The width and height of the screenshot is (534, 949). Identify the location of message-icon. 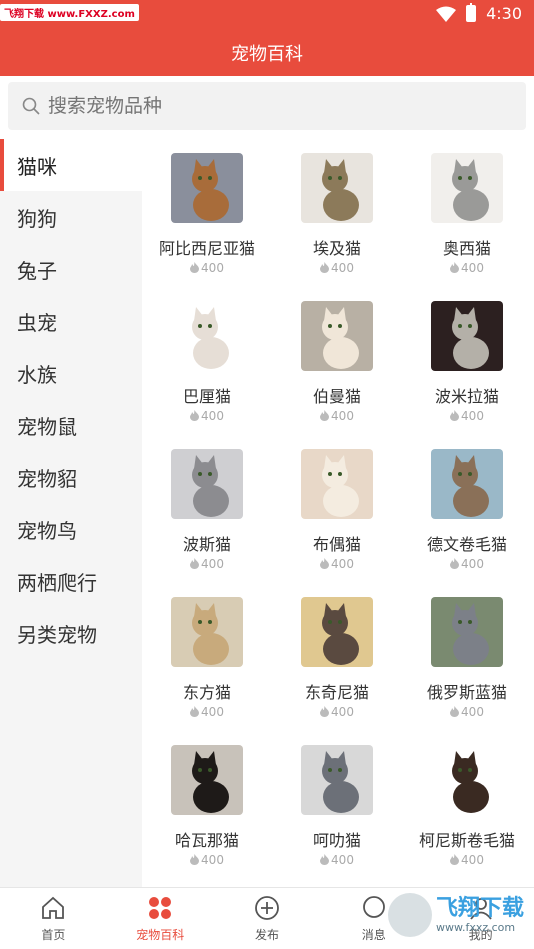
(373, 907).